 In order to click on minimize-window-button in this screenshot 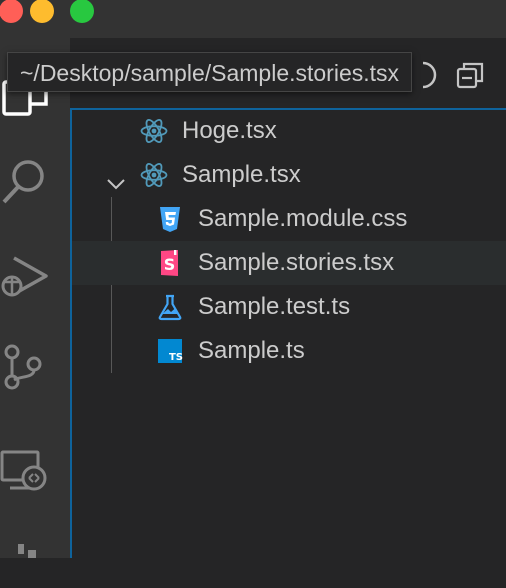, I will do `click(42, 11)`.